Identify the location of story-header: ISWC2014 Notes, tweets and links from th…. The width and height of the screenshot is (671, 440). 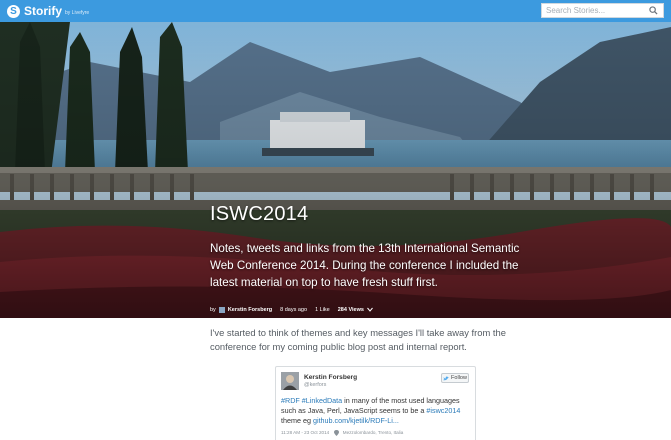
(375, 258).